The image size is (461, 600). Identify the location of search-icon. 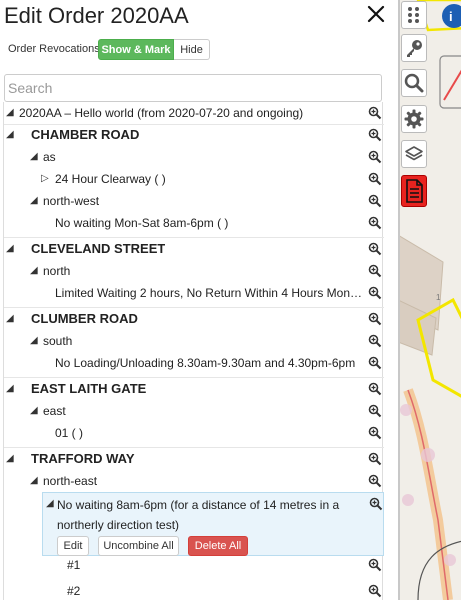
(414, 83).